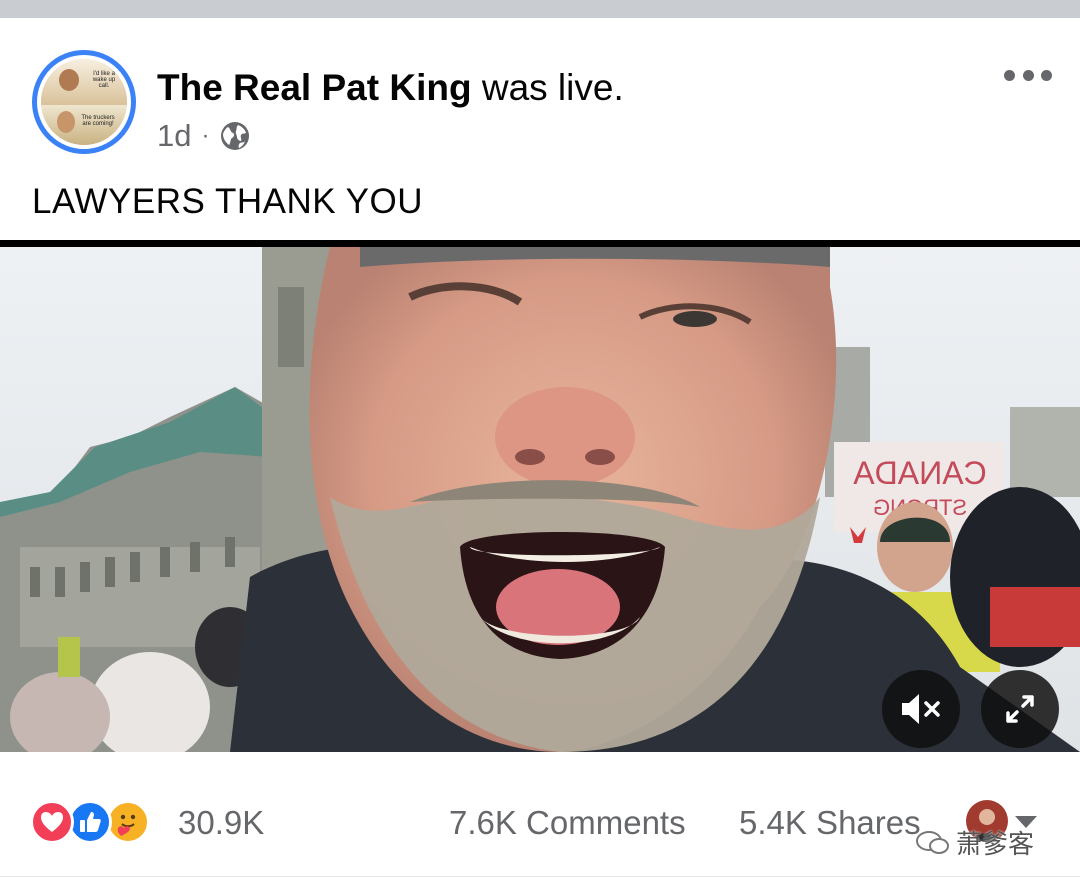 This screenshot has height=887, width=1080. I want to click on reaction-icons, so click(95, 823).